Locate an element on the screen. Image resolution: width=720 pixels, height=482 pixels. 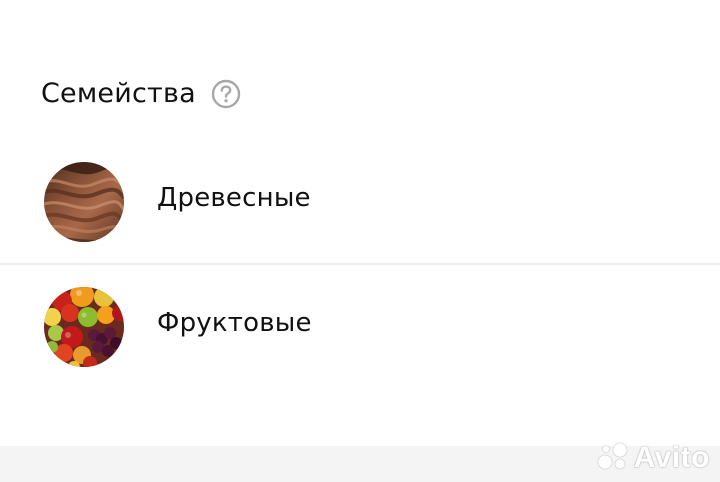
family-item-label: Древесные is located at coordinates (234, 198).